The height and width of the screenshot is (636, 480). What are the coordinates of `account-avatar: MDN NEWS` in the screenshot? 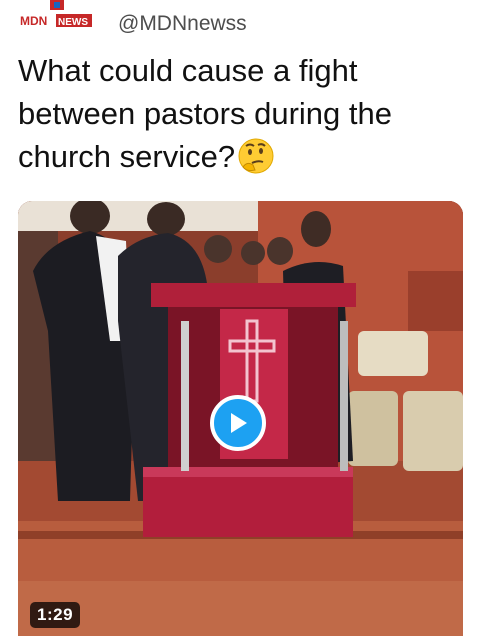 It's located at (59, 15).